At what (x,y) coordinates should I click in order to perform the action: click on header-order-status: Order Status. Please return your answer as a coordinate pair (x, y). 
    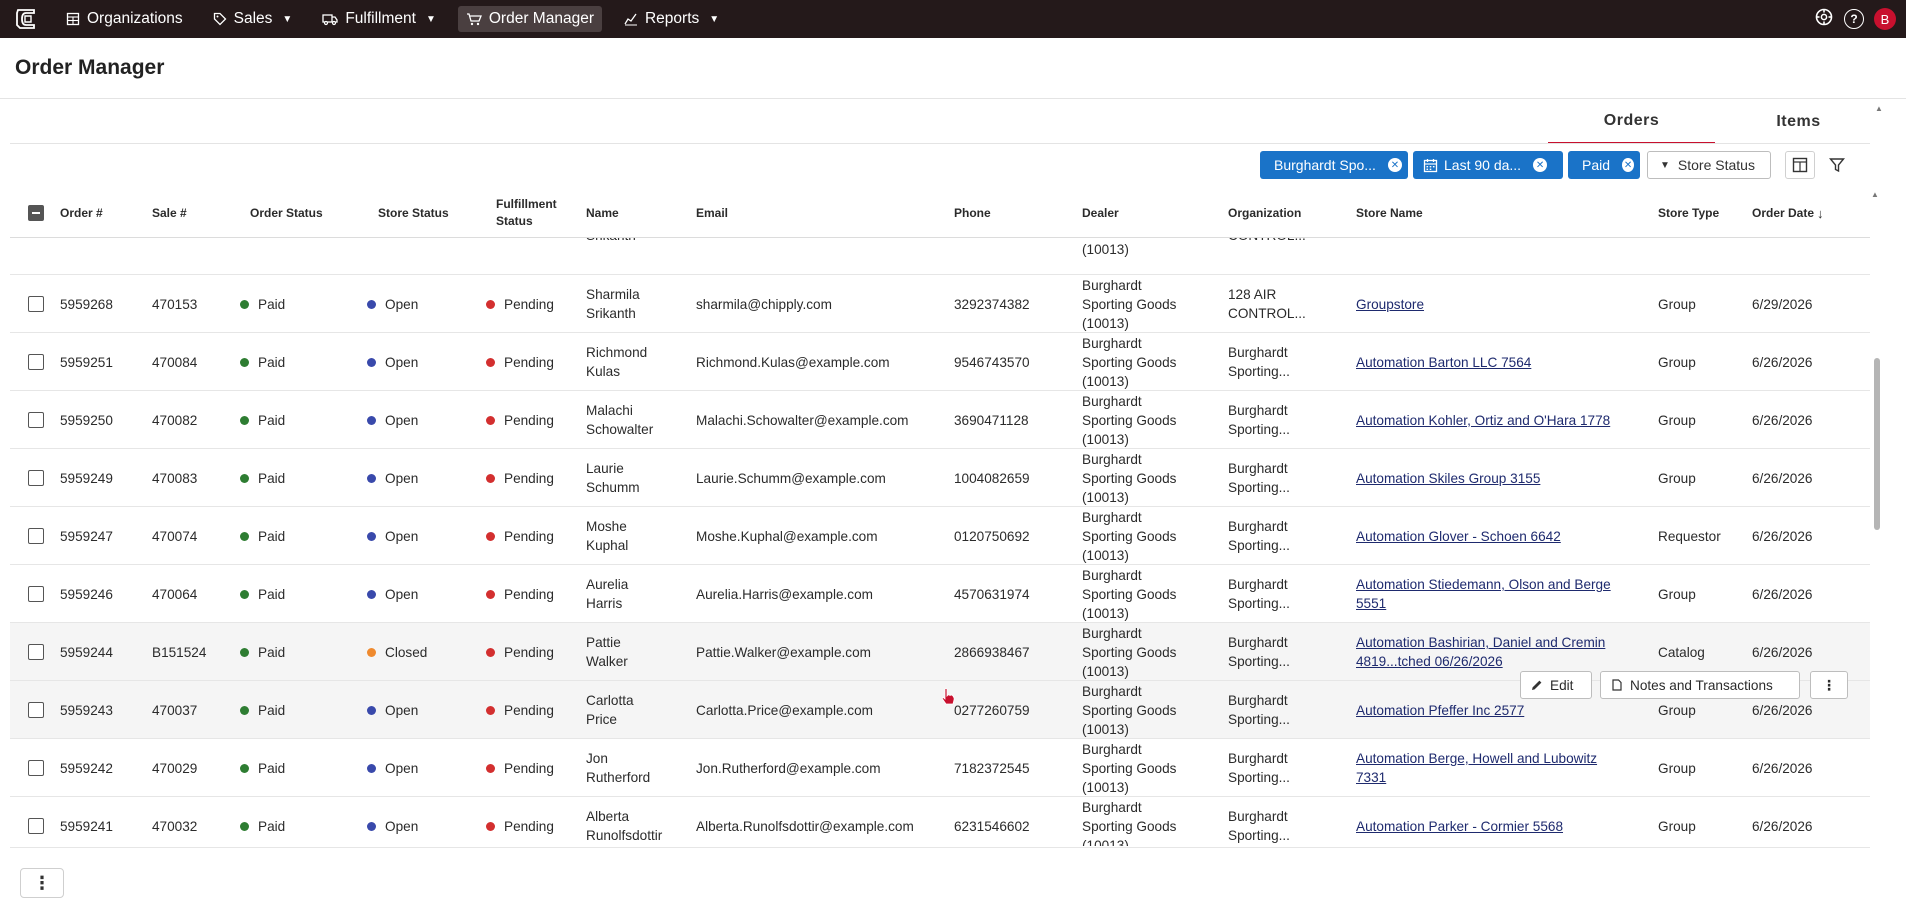
    Looking at the image, I should click on (286, 213).